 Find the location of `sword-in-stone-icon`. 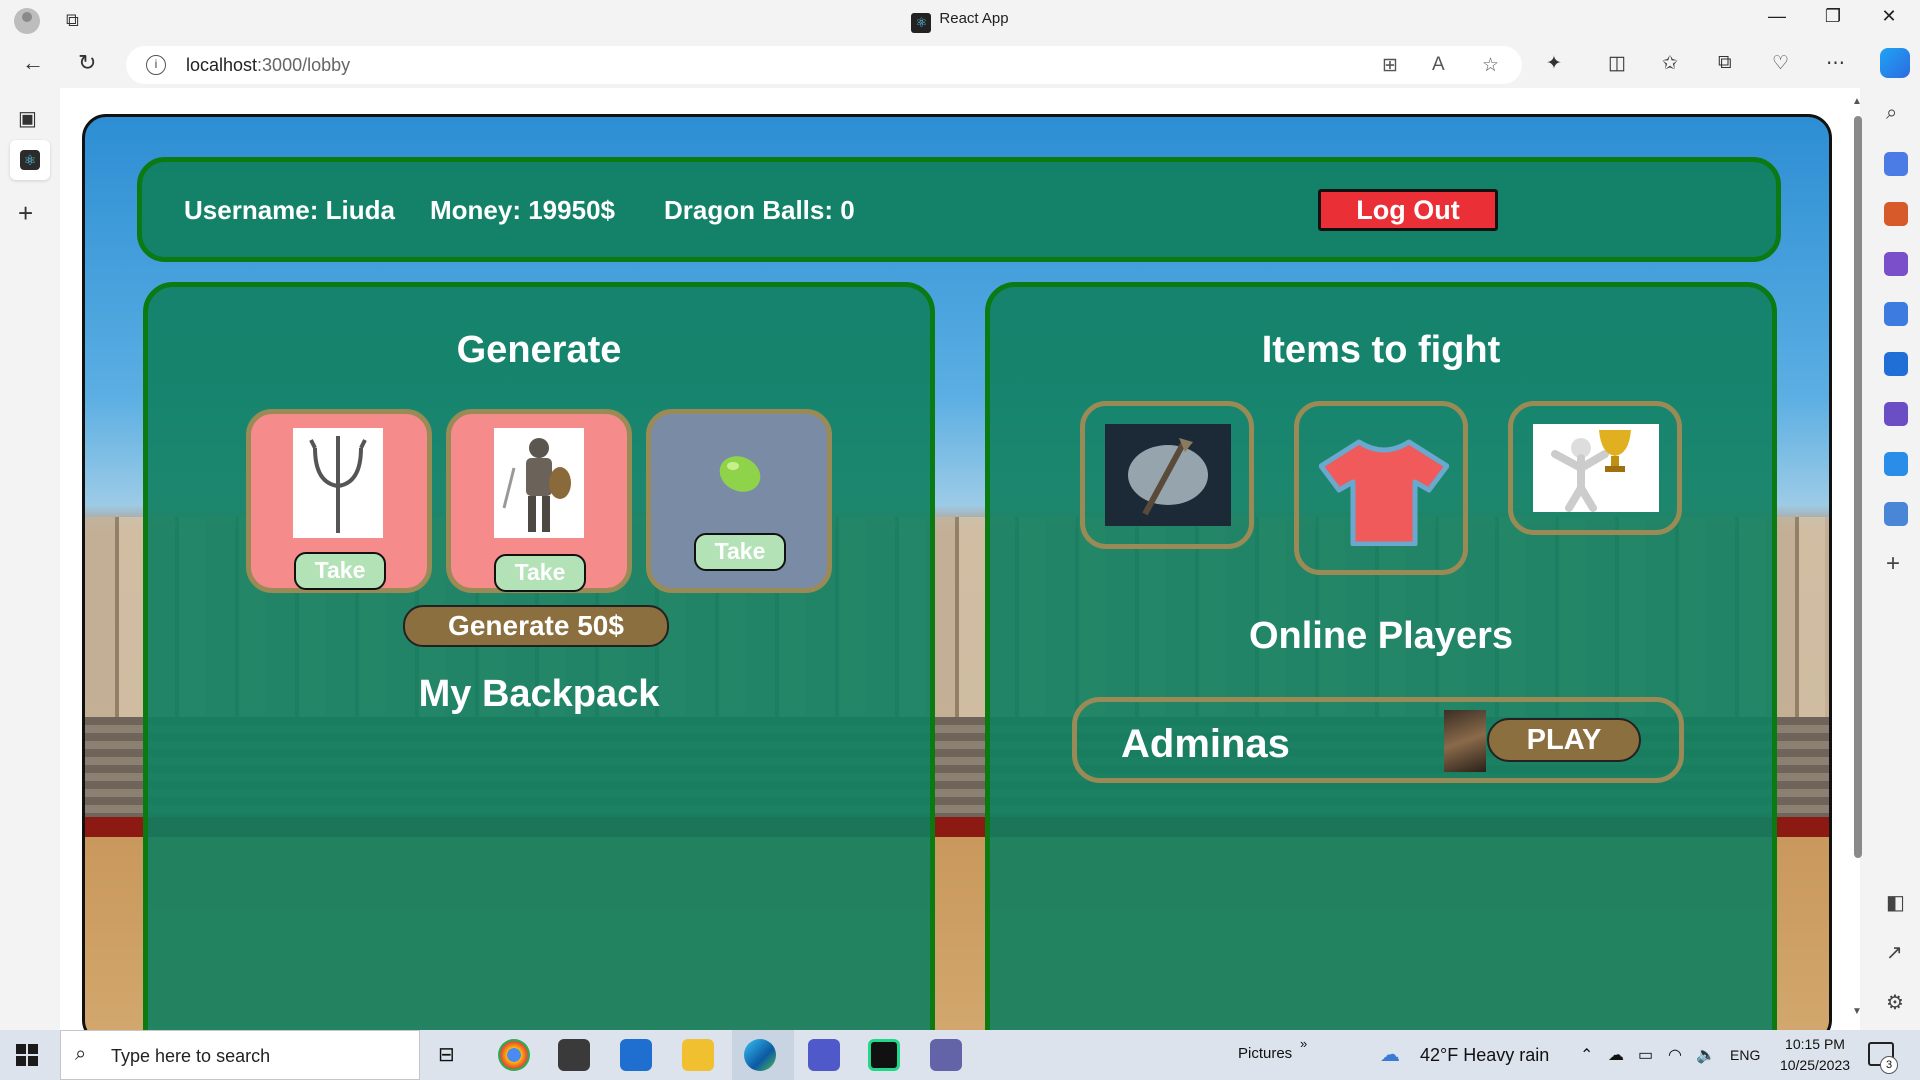

sword-in-stone-icon is located at coordinates (1168, 475).